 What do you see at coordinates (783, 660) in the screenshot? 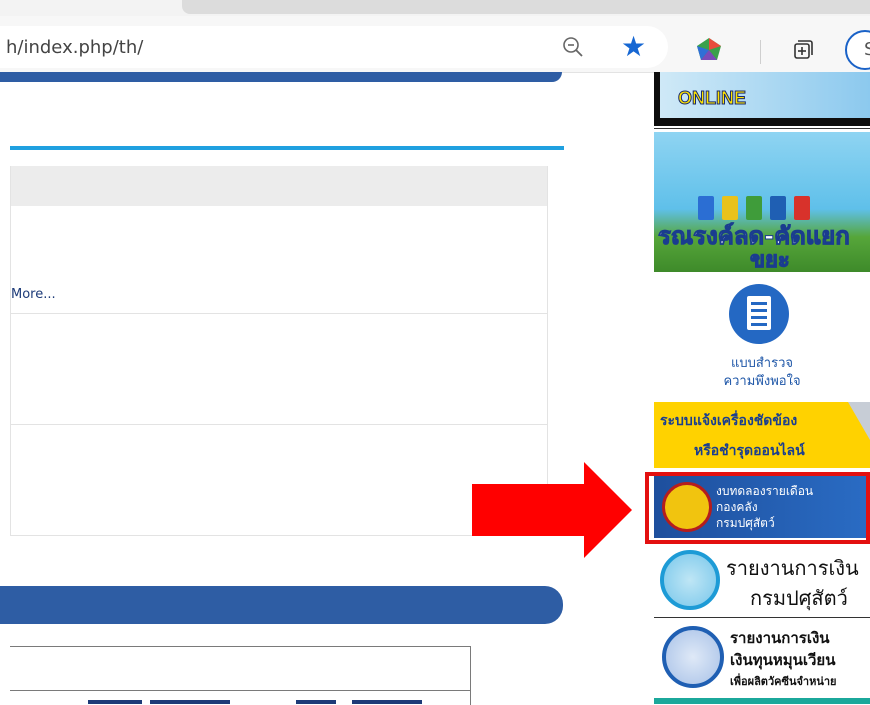
I see `fund-label-line2: เงินทุนหมุนเวียน` at bounding box center [783, 660].